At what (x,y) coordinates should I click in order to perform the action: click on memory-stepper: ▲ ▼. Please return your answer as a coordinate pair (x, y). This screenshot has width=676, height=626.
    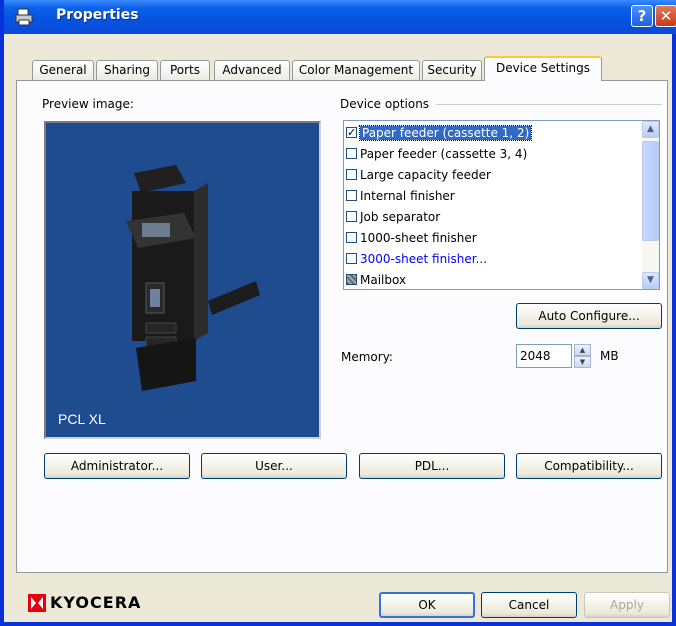
    Looking at the image, I should click on (582, 356).